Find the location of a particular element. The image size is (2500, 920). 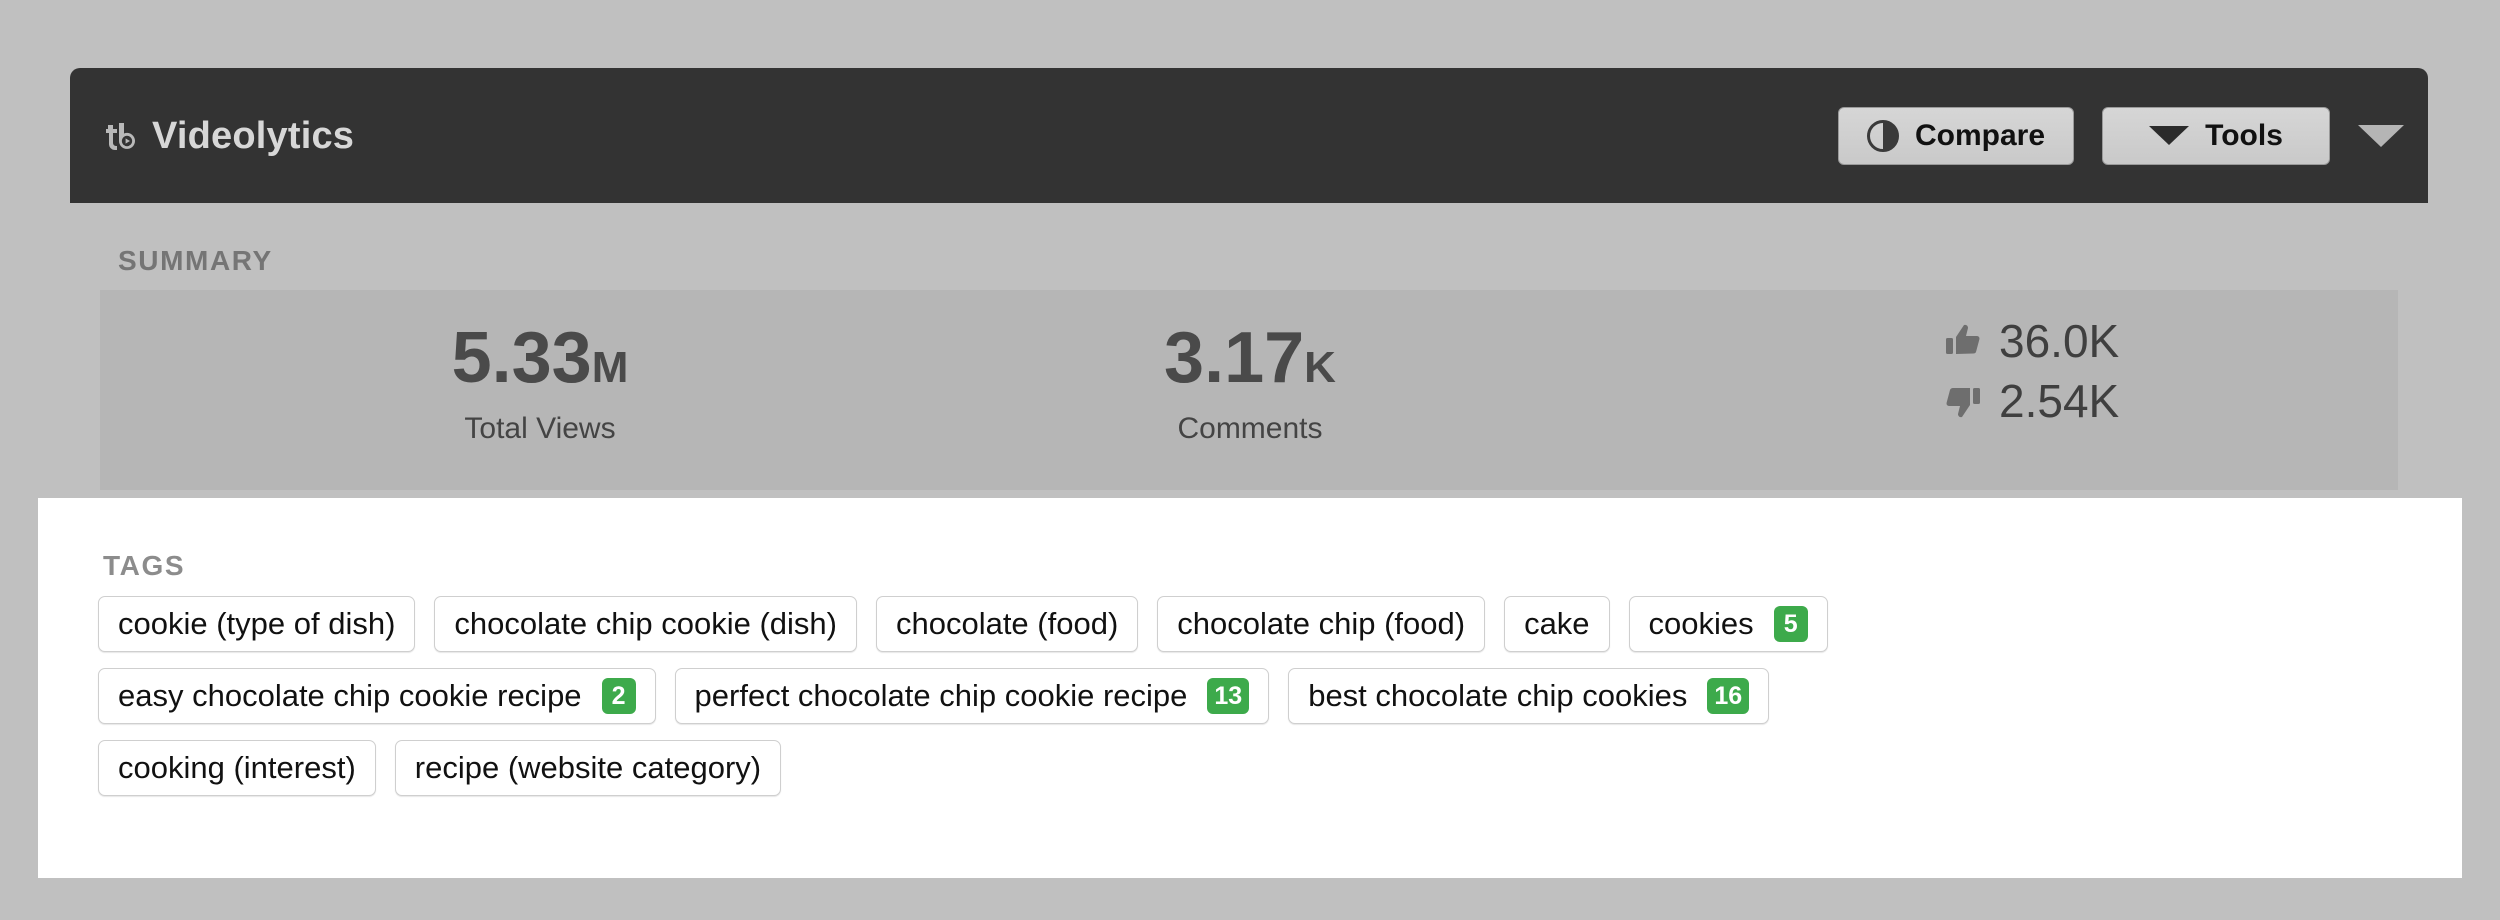

tag-chip-label: chocolate (food) is located at coordinates (1007, 623).